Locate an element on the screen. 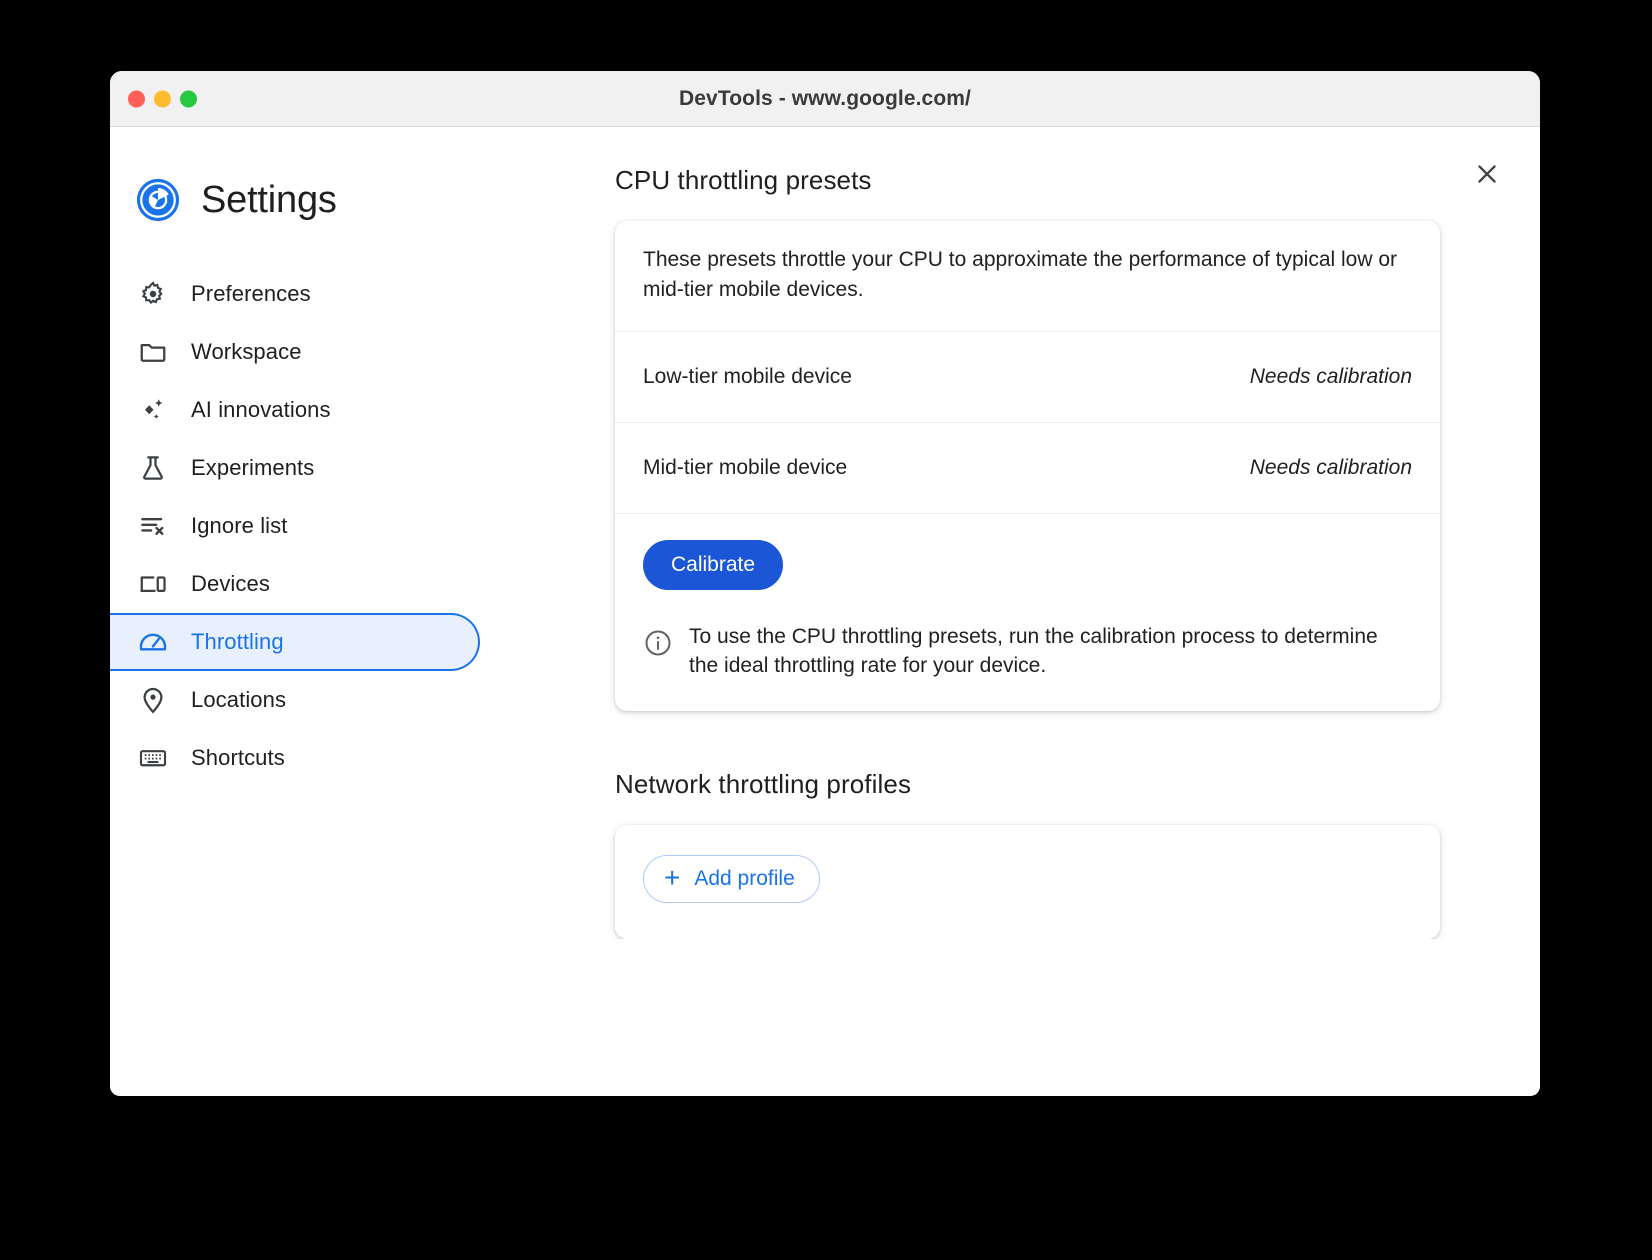  zoom-window-button is located at coordinates (188, 98).